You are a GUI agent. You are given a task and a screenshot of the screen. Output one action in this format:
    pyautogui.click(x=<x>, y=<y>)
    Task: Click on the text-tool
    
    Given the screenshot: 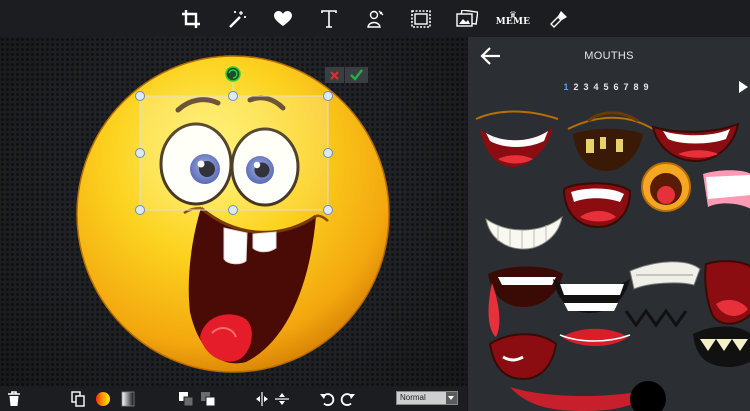 What is the action you would take?
    pyautogui.click(x=329, y=18)
    